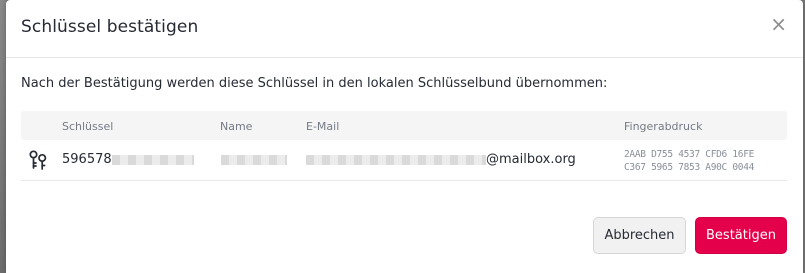  What do you see at coordinates (689, 154) in the screenshot?
I see `fingerprint-line-1: 2AAB D755 4537 CFD6 16FE` at bounding box center [689, 154].